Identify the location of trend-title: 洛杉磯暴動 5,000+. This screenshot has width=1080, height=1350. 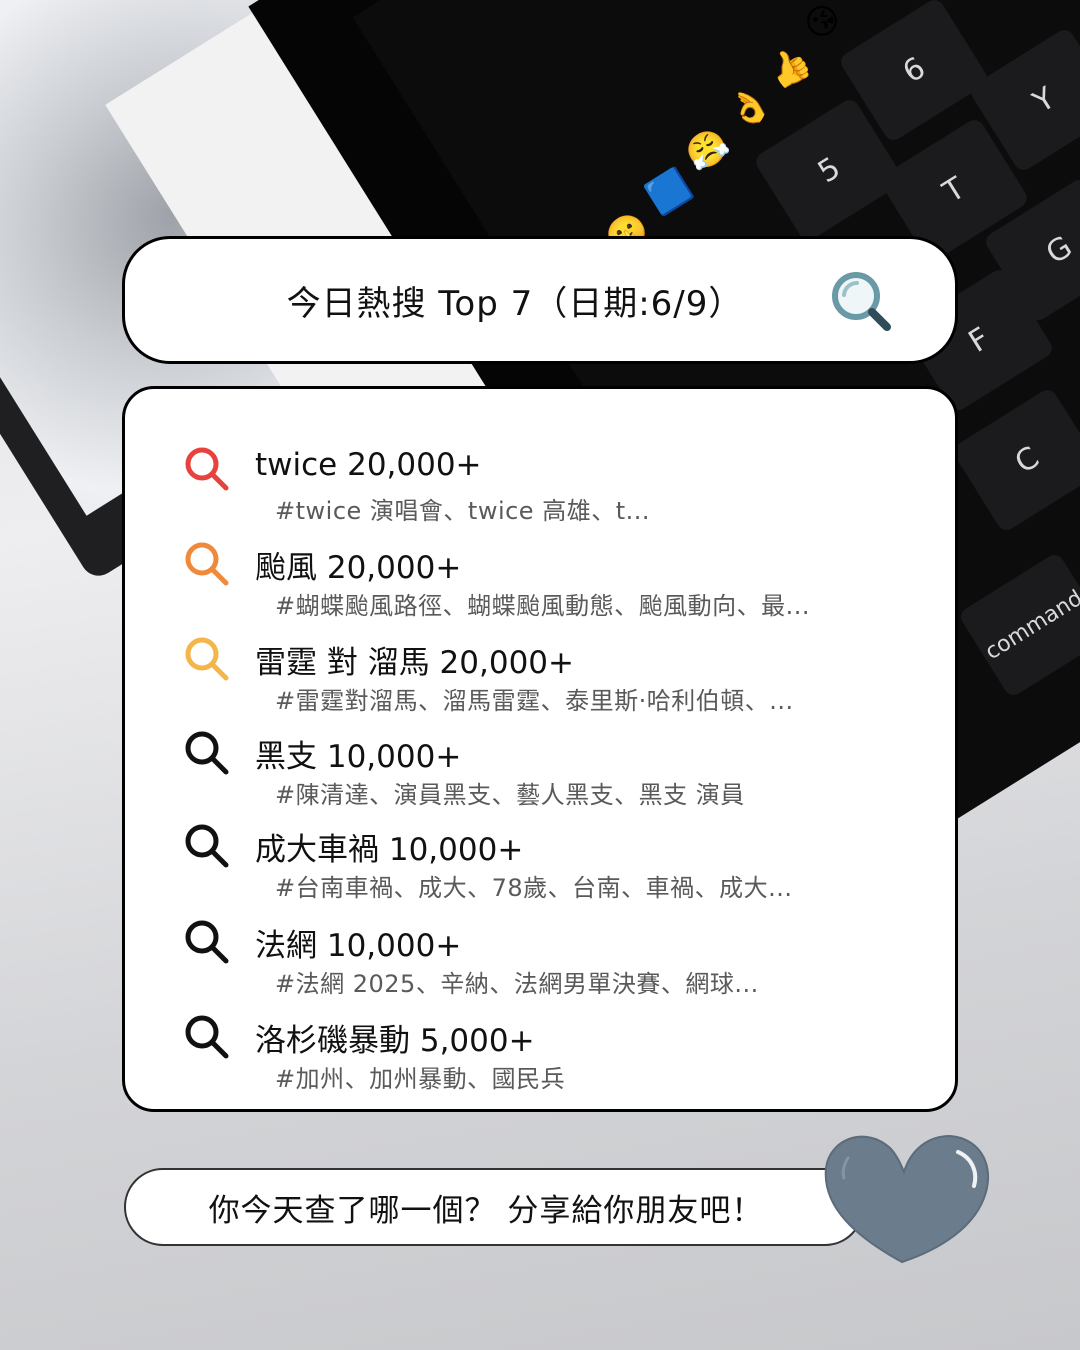
(395, 1041).